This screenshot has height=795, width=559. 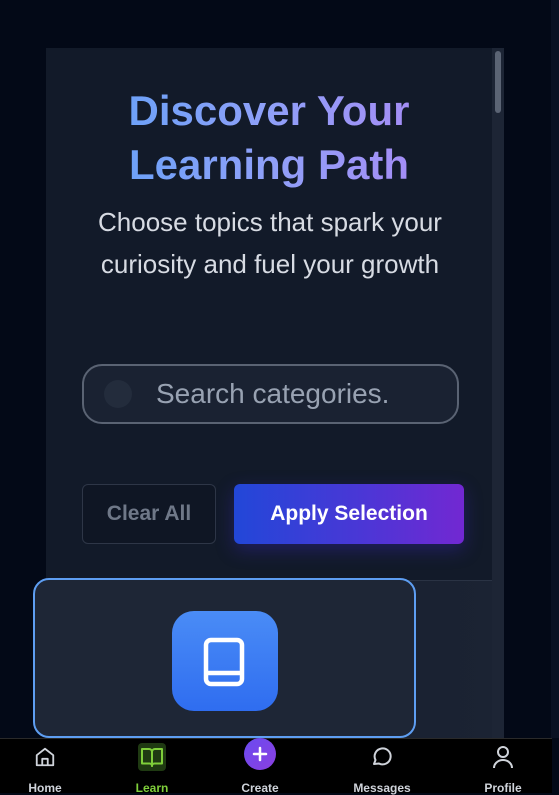 I want to click on category-icon-tile, so click(x=225, y=661).